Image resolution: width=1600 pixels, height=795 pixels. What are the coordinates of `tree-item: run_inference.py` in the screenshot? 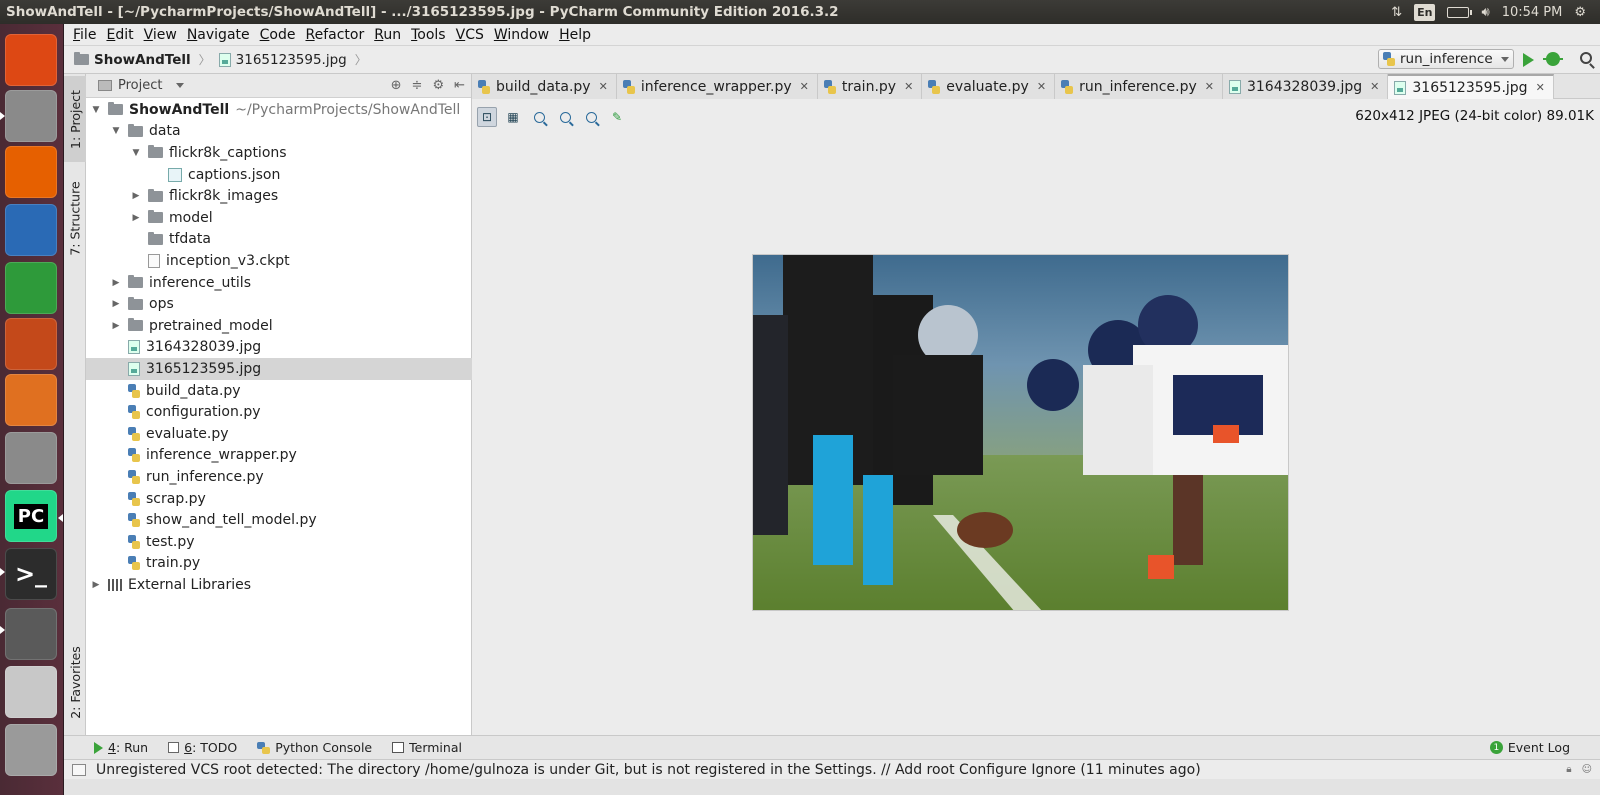 It's located at (279, 477).